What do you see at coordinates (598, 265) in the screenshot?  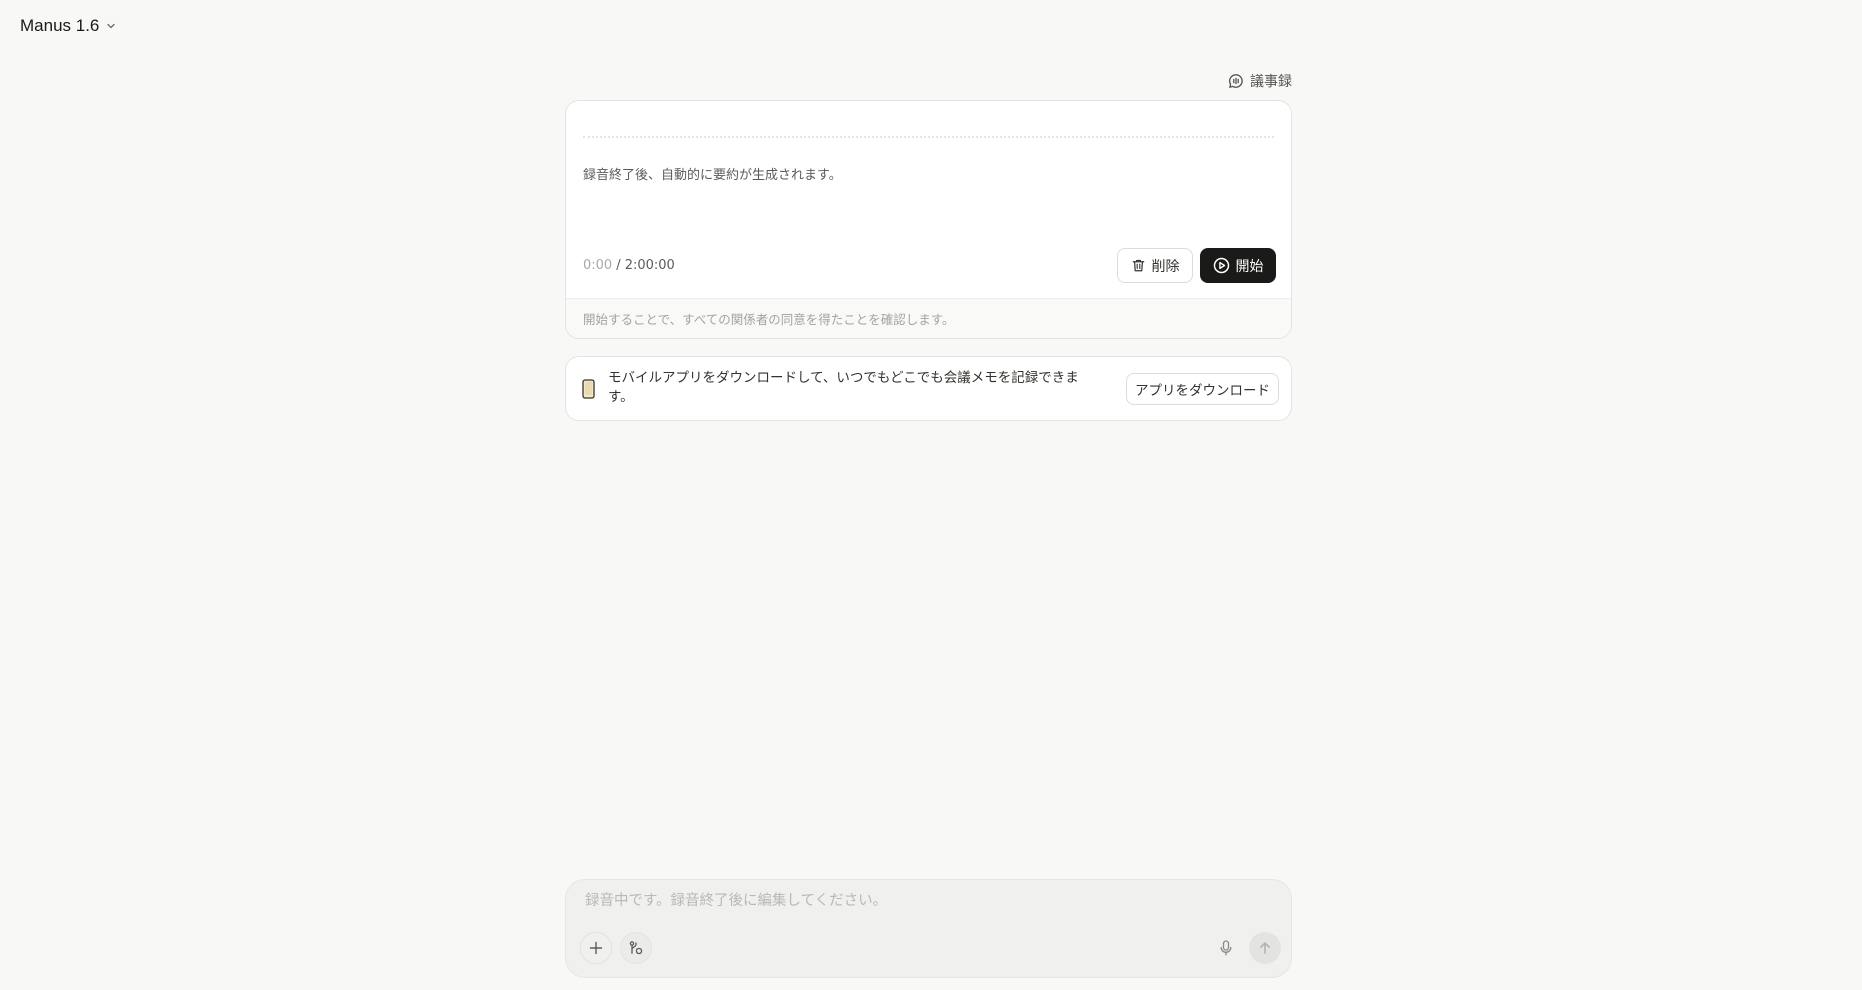 I see `timer-current: 0:00` at bounding box center [598, 265].